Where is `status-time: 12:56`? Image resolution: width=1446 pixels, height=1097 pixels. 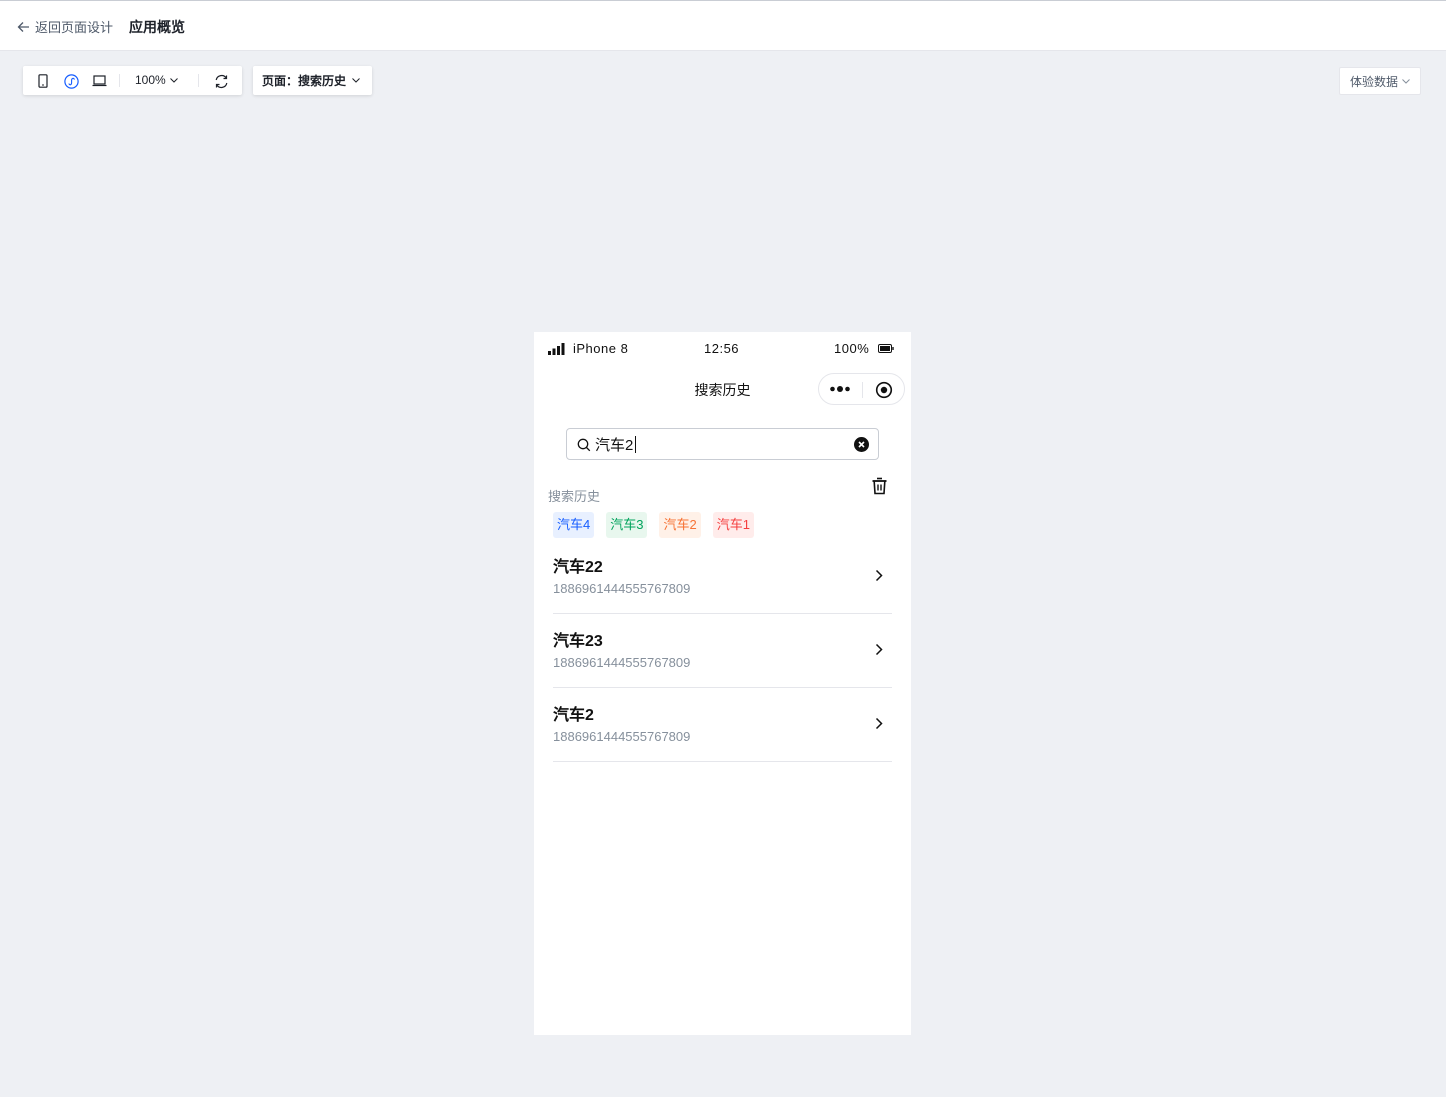 status-time: 12:56 is located at coordinates (722, 348).